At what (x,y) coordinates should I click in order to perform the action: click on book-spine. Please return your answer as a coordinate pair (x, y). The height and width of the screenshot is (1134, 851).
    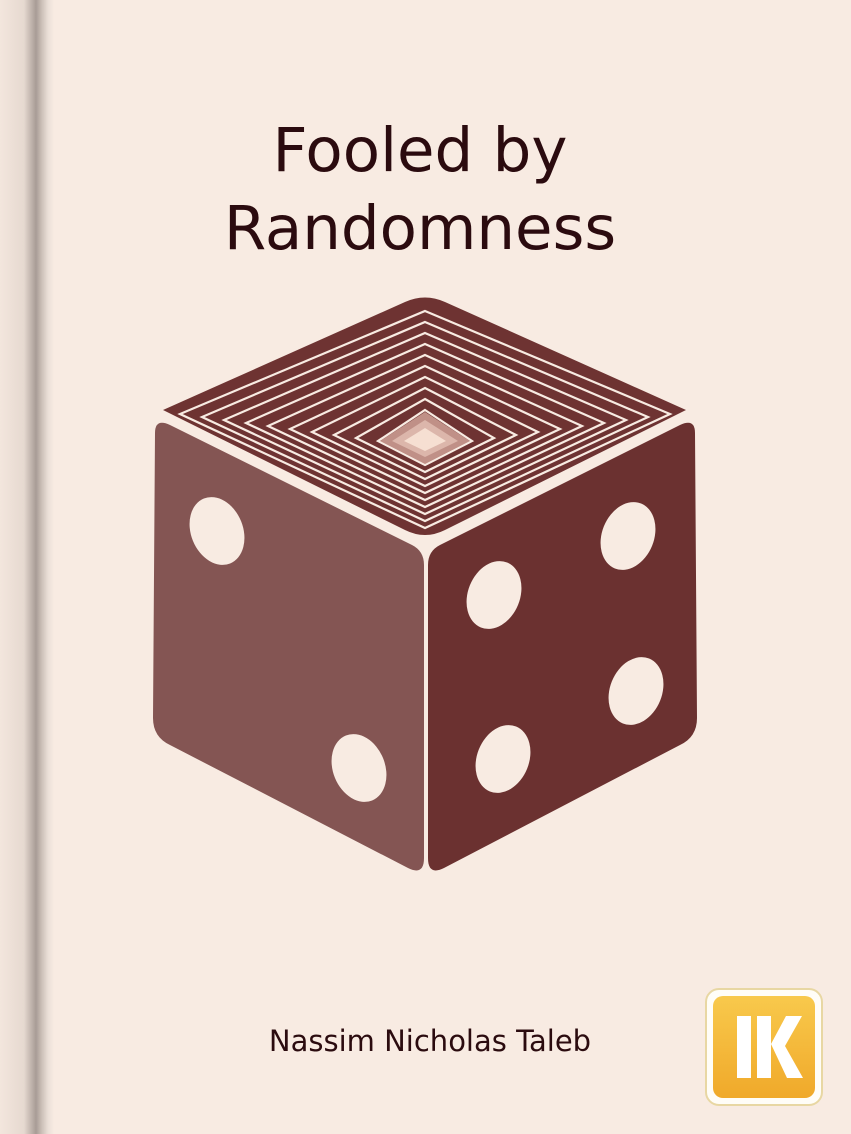
    Looking at the image, I should click on (27, 567).